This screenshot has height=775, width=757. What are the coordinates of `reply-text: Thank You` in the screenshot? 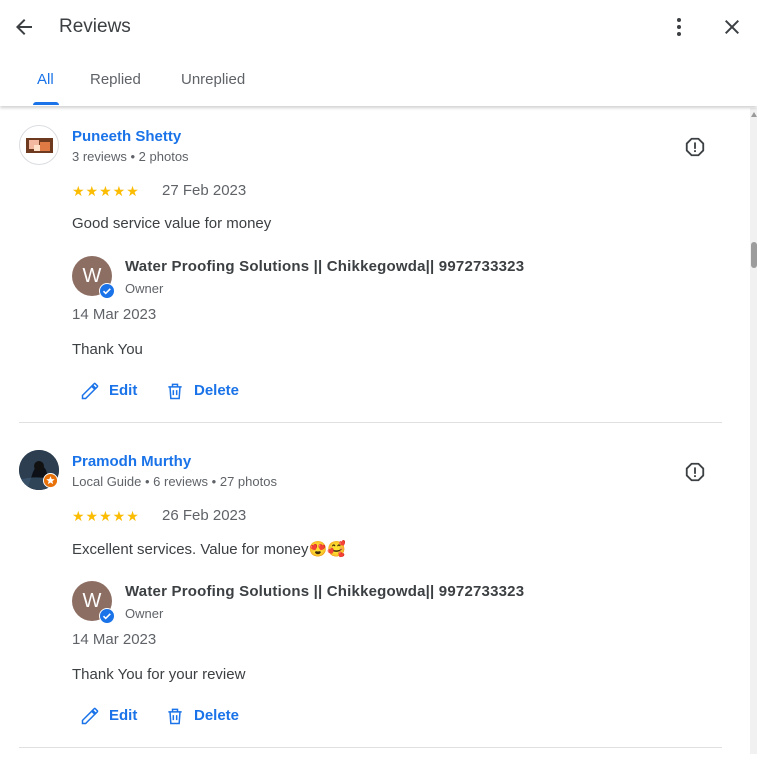 It's located at (107, 349).